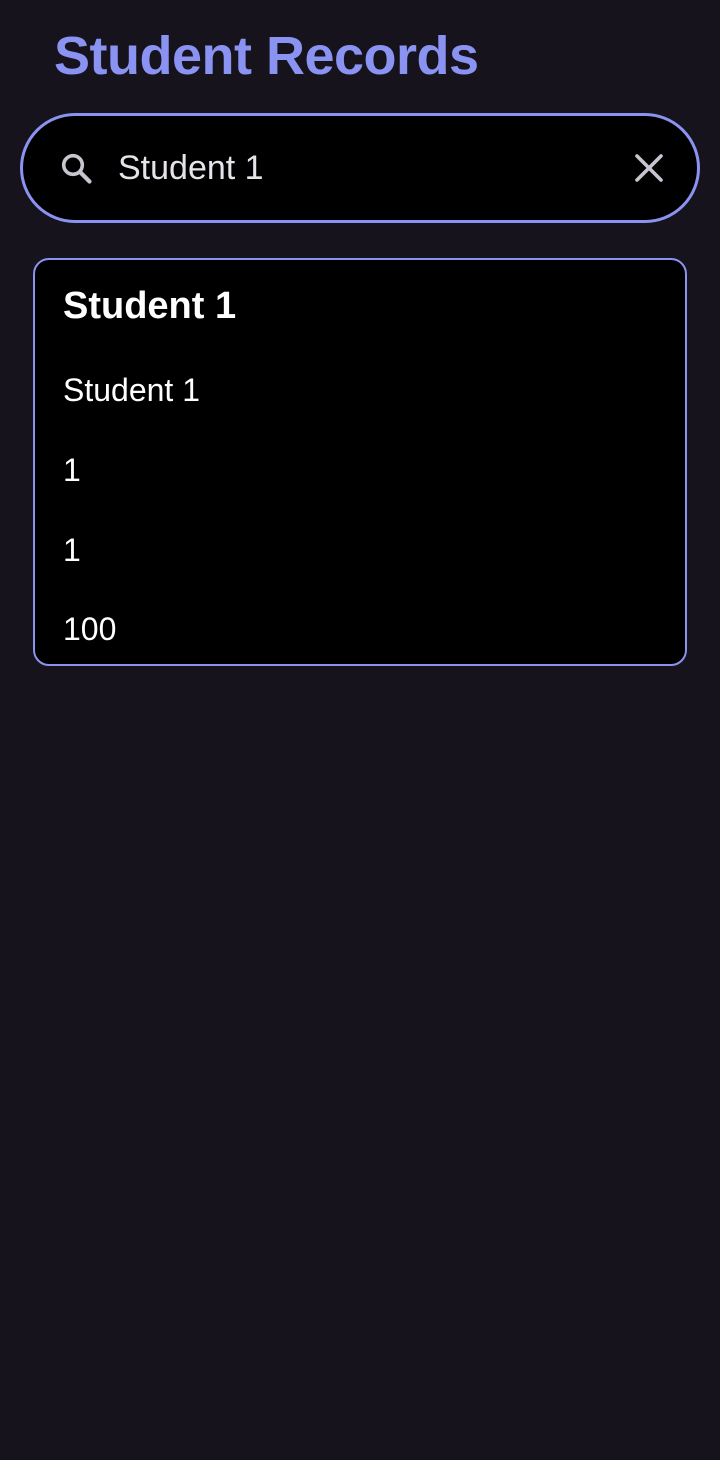 This screenshot has width=720, height=1460. What do you see at coordinates (131, 390) in the screenshot?
I see `record-field-name: Student 1` at bounding box center [131, 390].